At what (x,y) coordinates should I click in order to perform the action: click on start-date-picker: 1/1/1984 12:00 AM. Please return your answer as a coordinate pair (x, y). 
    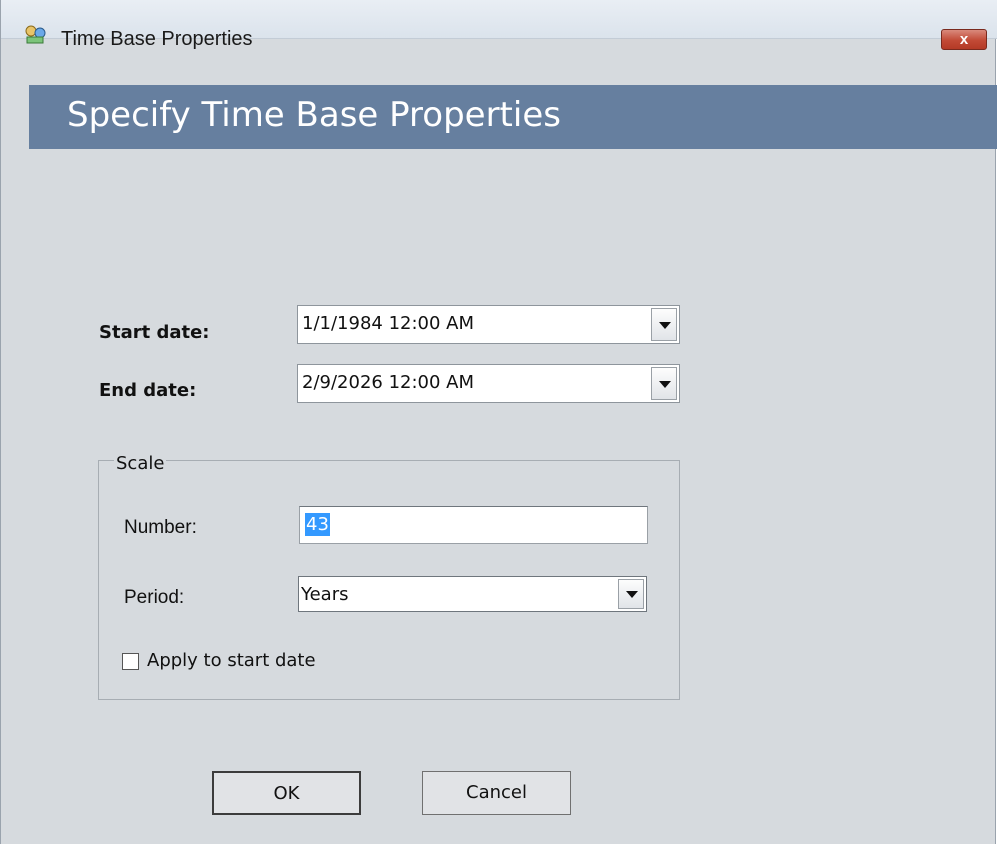
    Looking at the image, I should click on (488, 324).